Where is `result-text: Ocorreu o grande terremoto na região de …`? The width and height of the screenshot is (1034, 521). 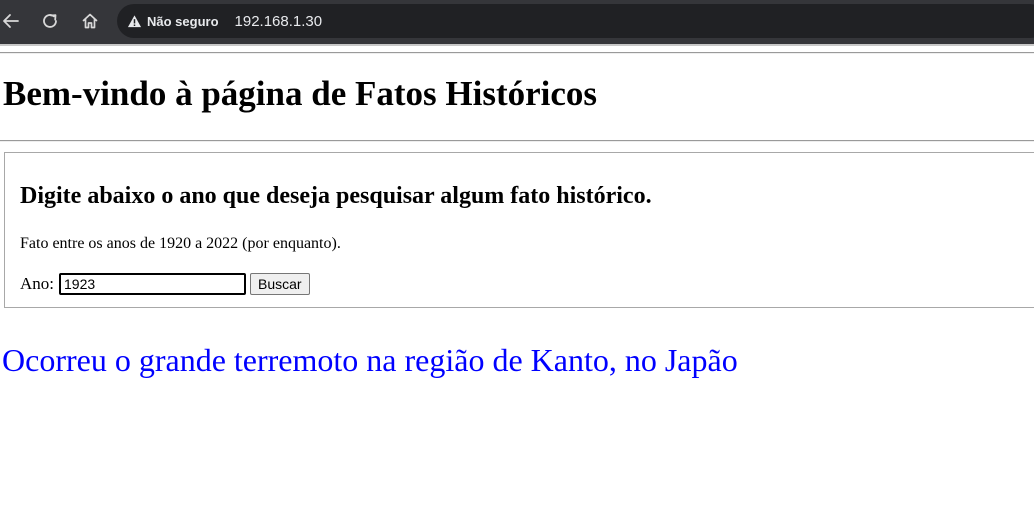
result-text: Ocorreu o grande terremoto na região de … is located at coordinates (370, 360).